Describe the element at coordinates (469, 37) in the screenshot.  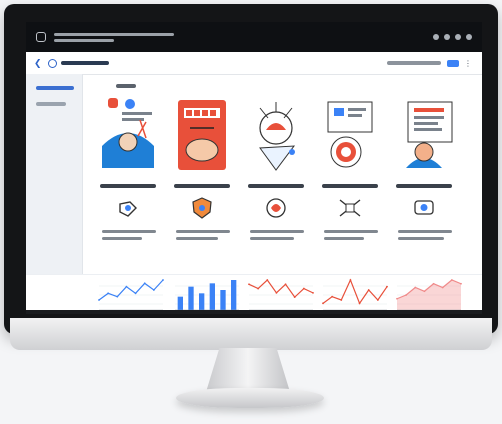
I see `settings-icon` at that location.